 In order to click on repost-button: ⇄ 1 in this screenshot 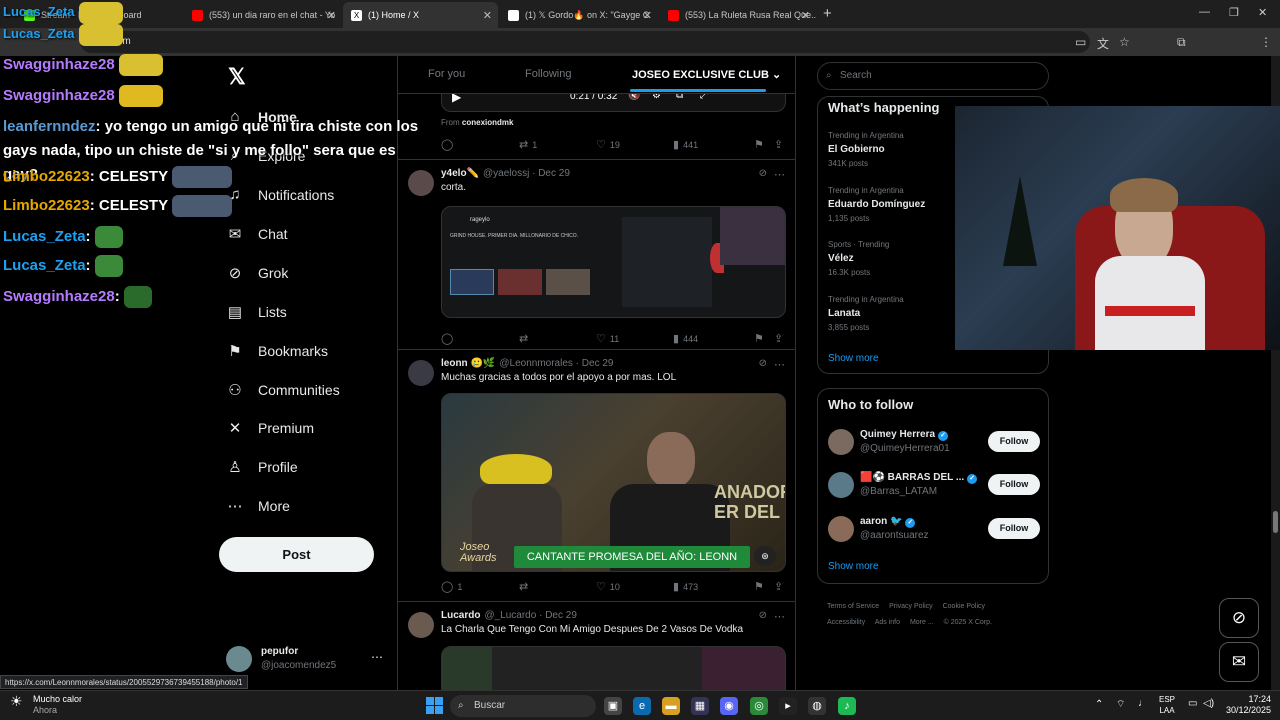, I will do `click(528, 144)`.